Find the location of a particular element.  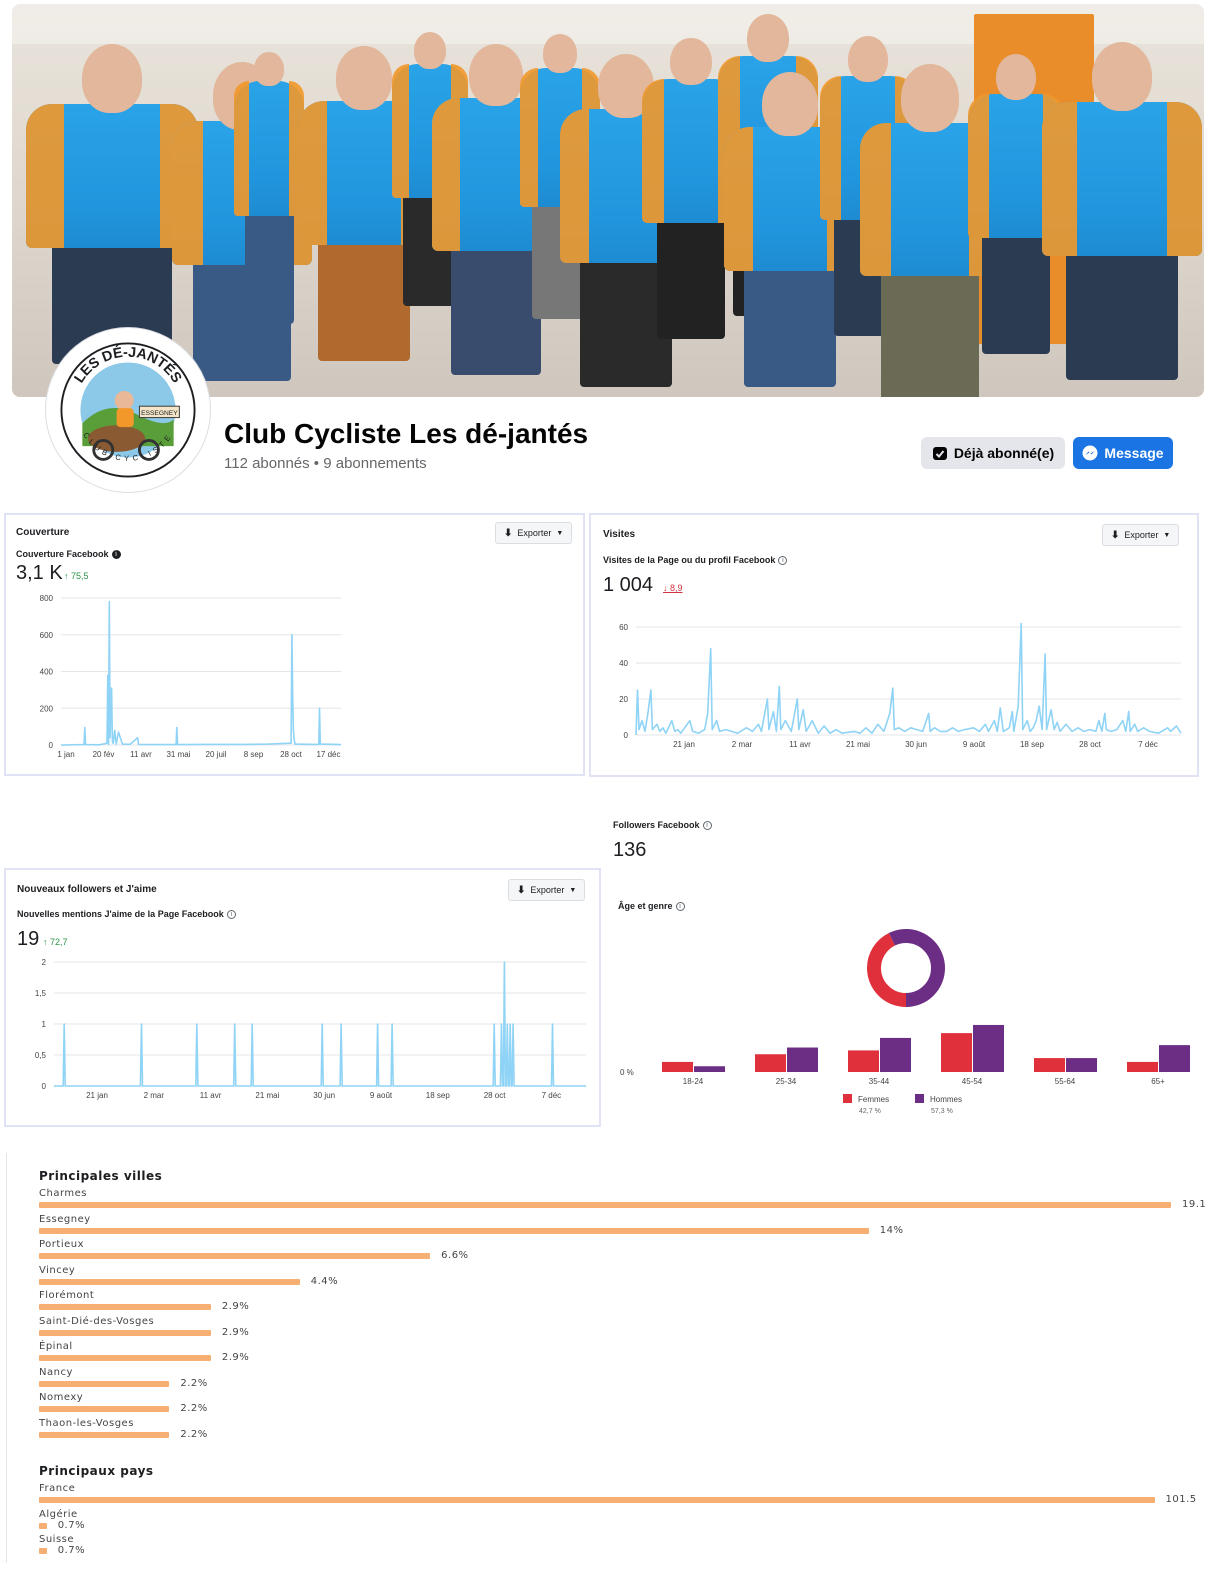

coverage-delta: ↑ 75,5 is located at coordinates (76, 576).